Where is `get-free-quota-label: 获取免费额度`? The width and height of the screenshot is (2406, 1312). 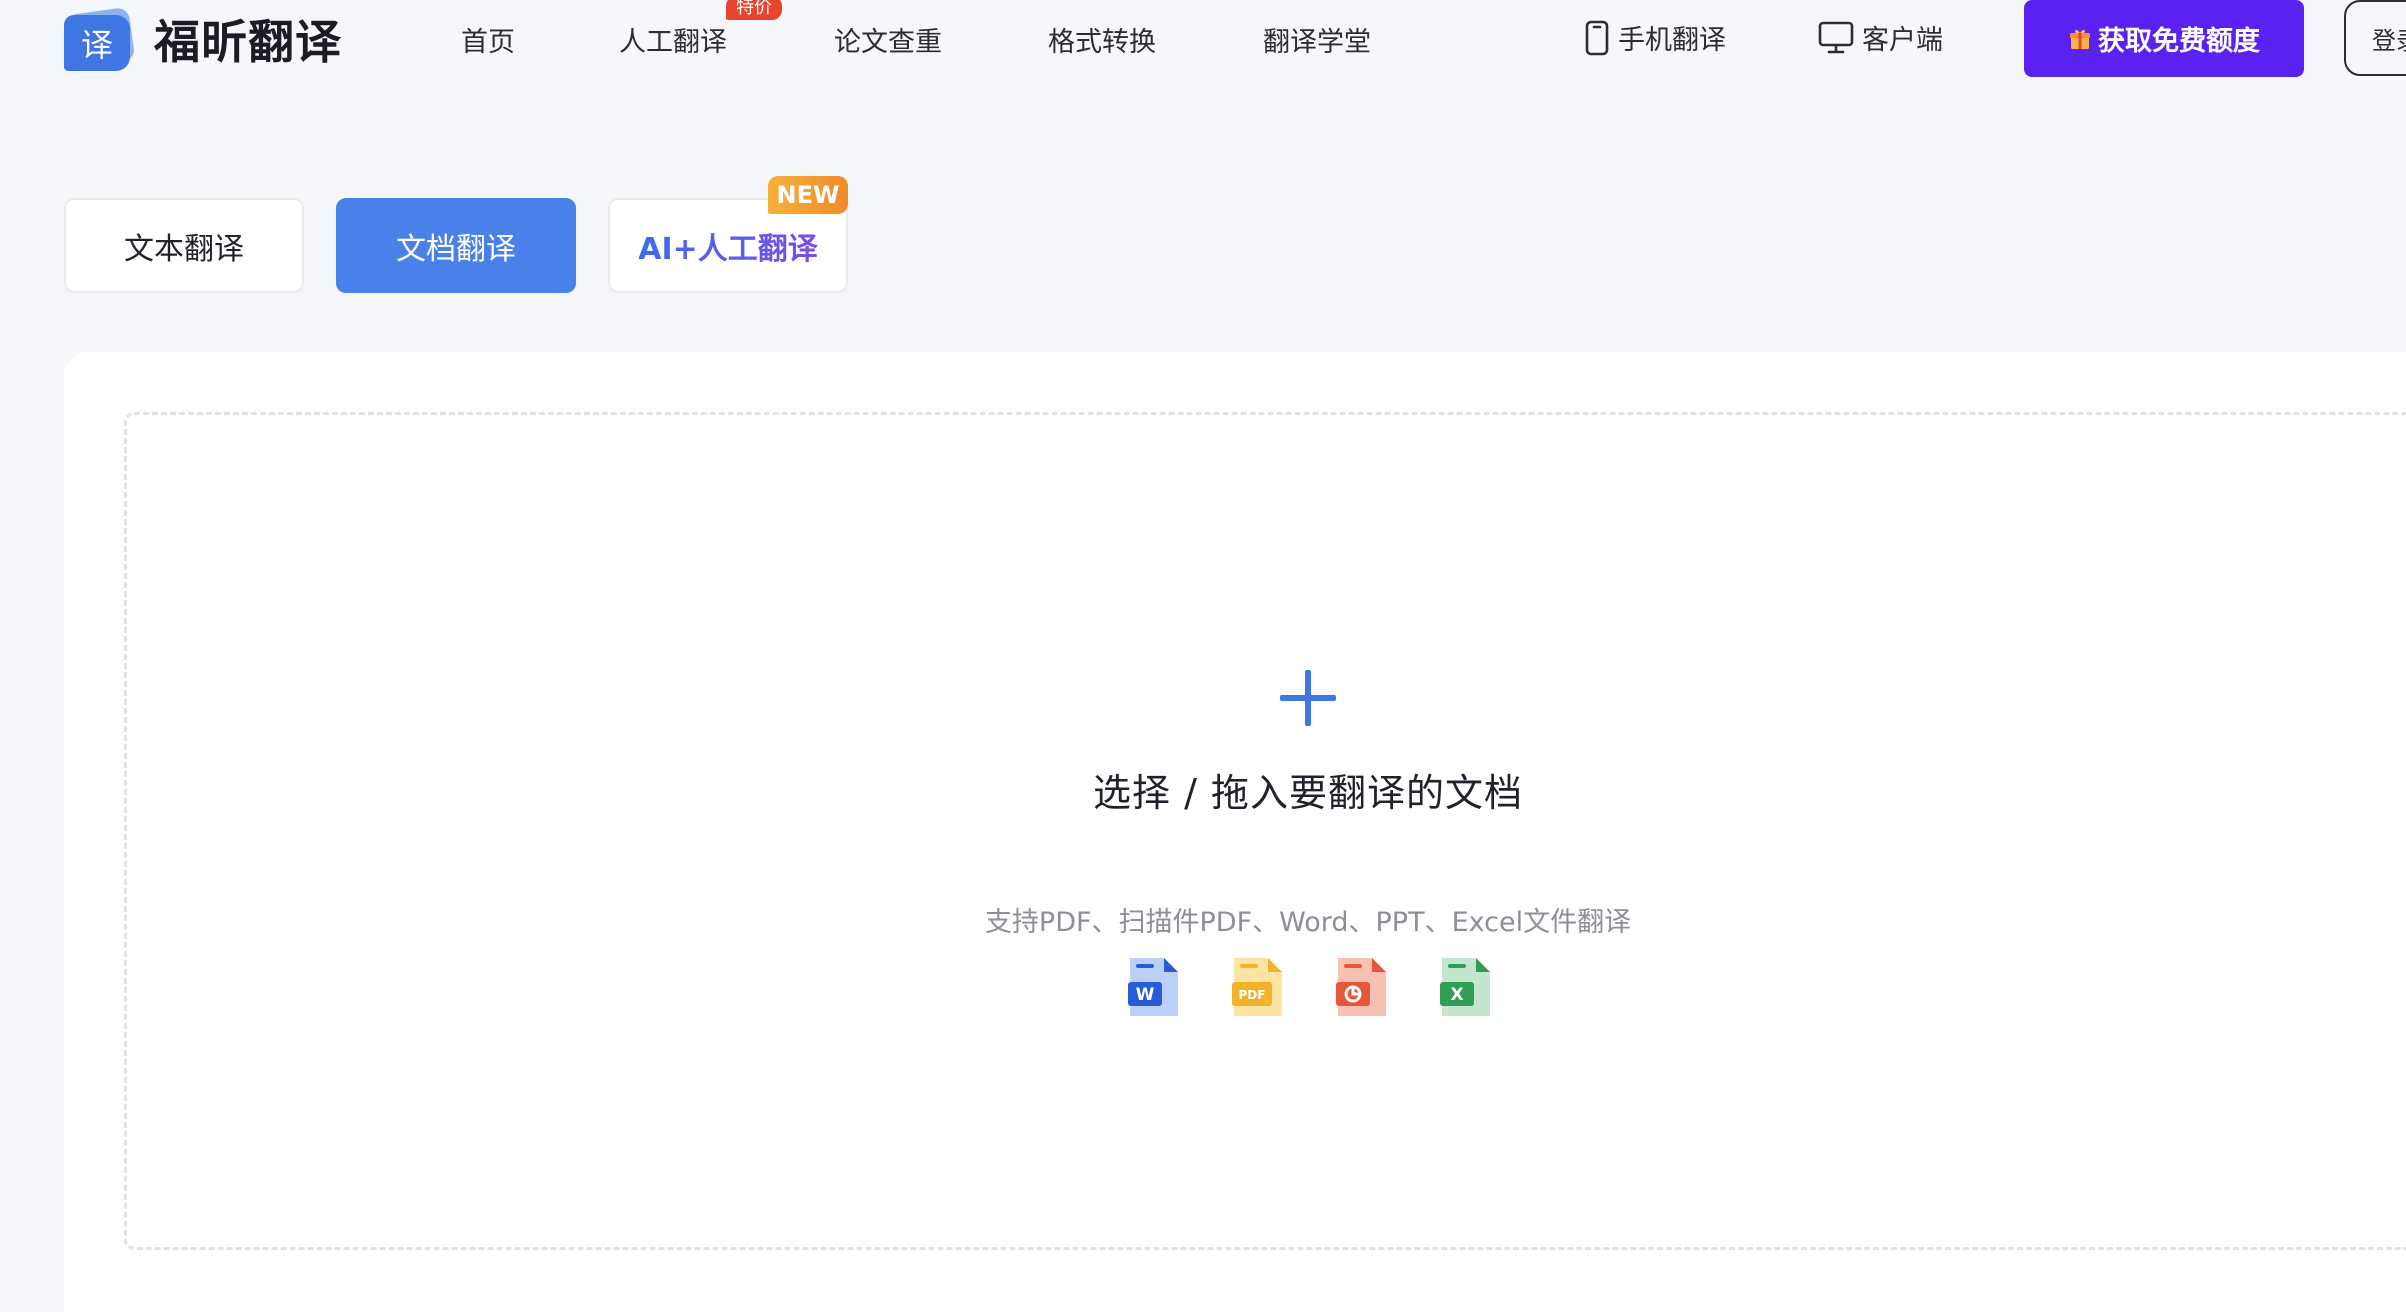 get-free-quota-label: 获取免费额度 is located at coordinates (2179, 41).